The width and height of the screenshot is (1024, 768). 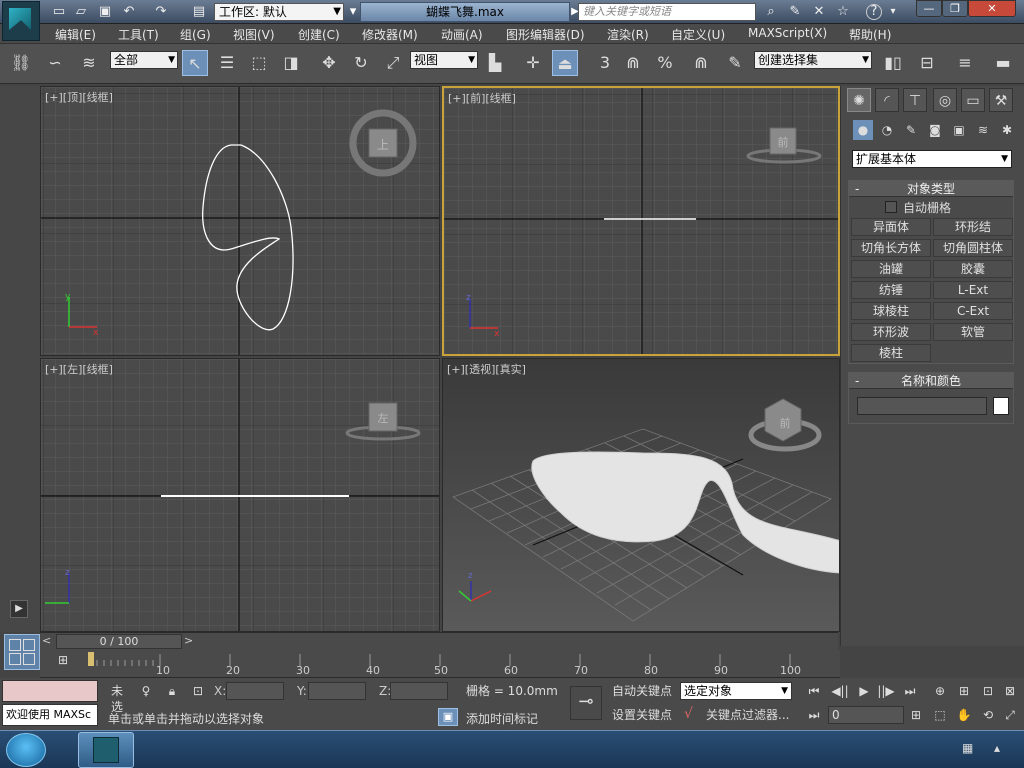 What do you see at coordinates (361, 63) in the screenshot?
I see `rotate-icon: ↻` at bounding box center [361, 63].